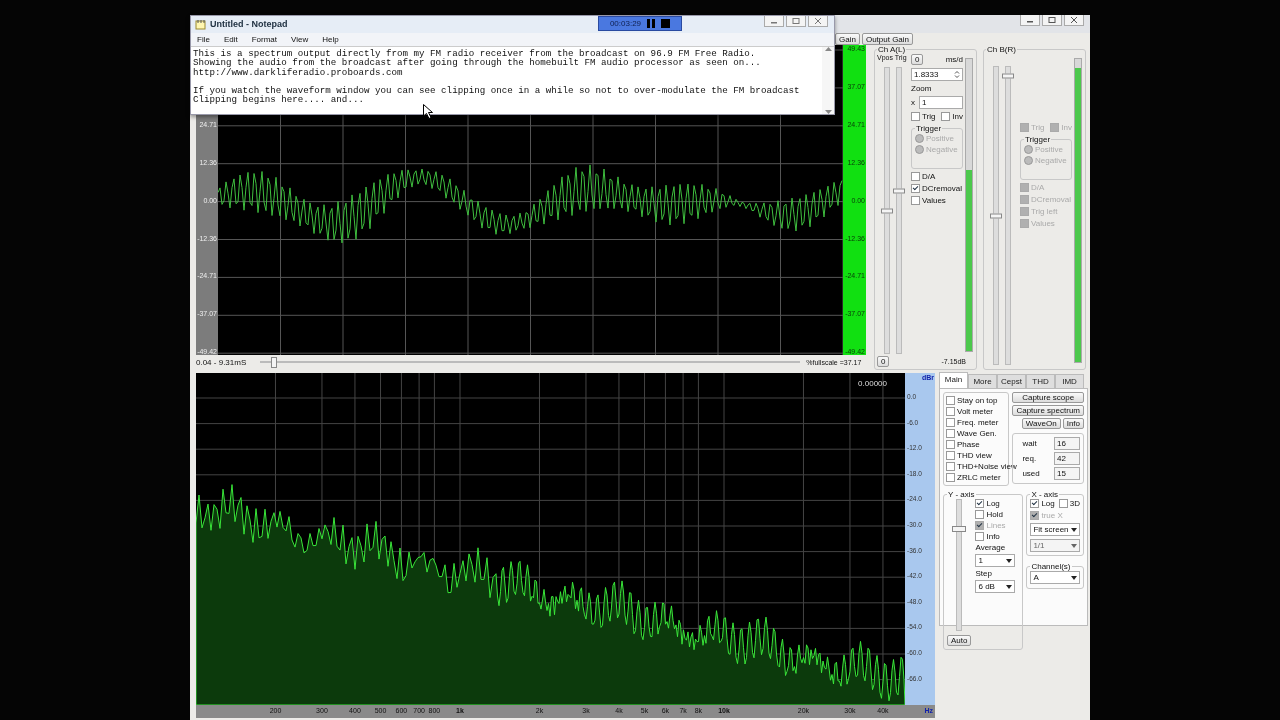 This screenshot has height=720, width=1280. I want to click on pause-icon, so click(651, 23).